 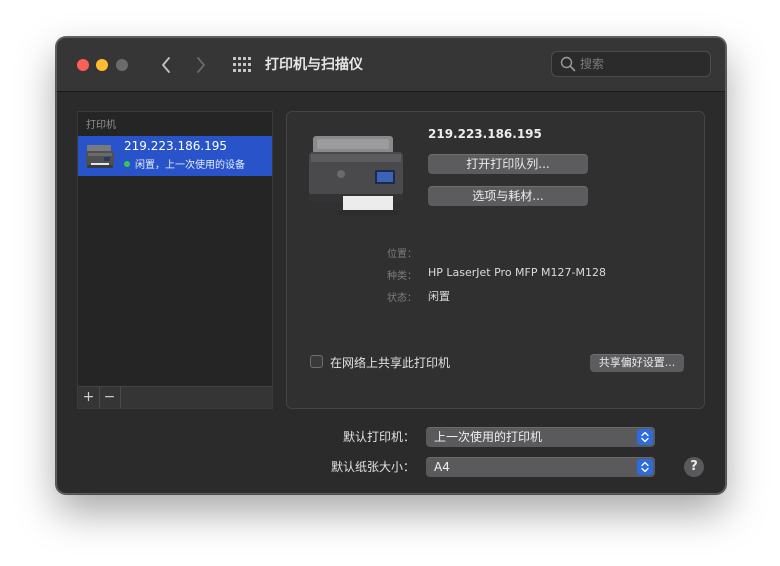 What do you see at coordinates (568, 64) in the screenshot?
I see `search-icon` at bounding box center [568, 64].